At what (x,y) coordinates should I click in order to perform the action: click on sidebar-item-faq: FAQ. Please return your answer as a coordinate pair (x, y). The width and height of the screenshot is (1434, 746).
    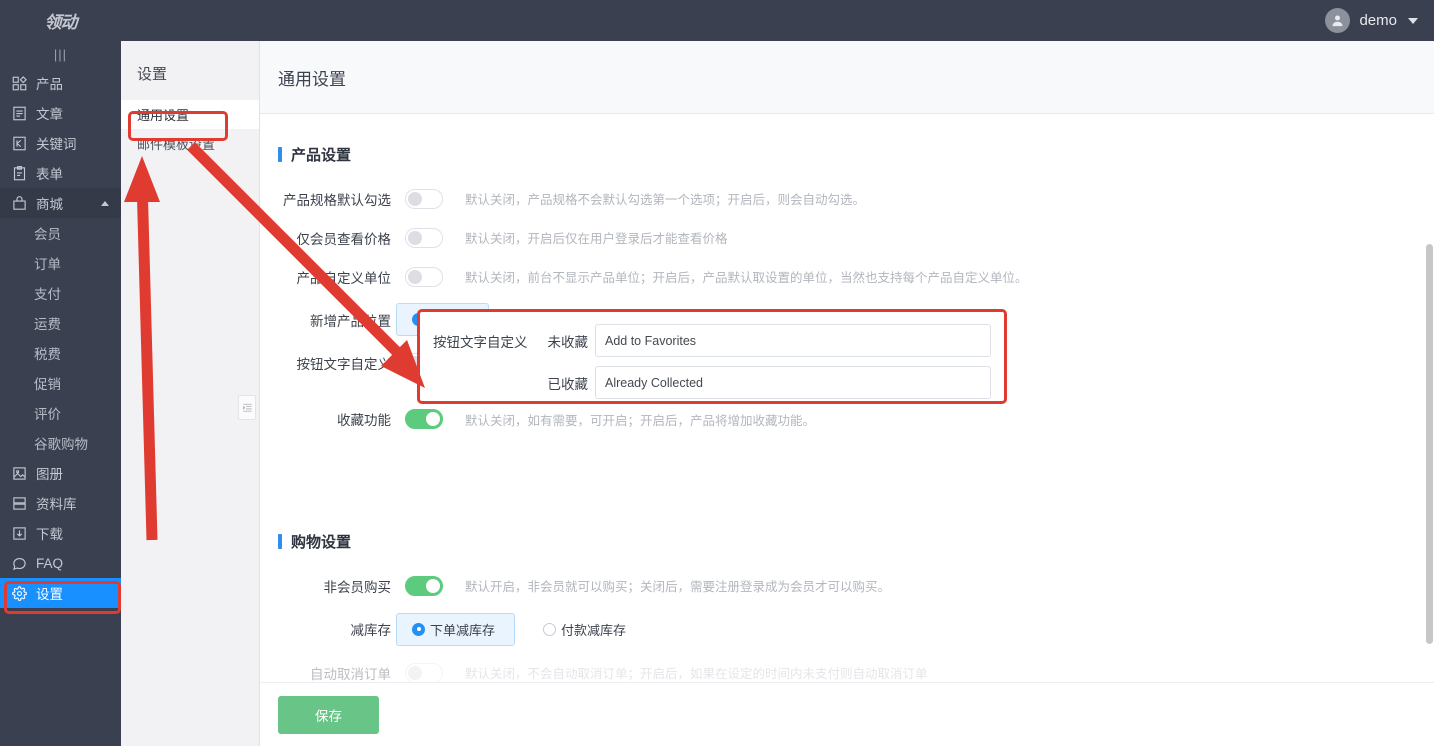
    Looking at the image, I should click on (60, 563).